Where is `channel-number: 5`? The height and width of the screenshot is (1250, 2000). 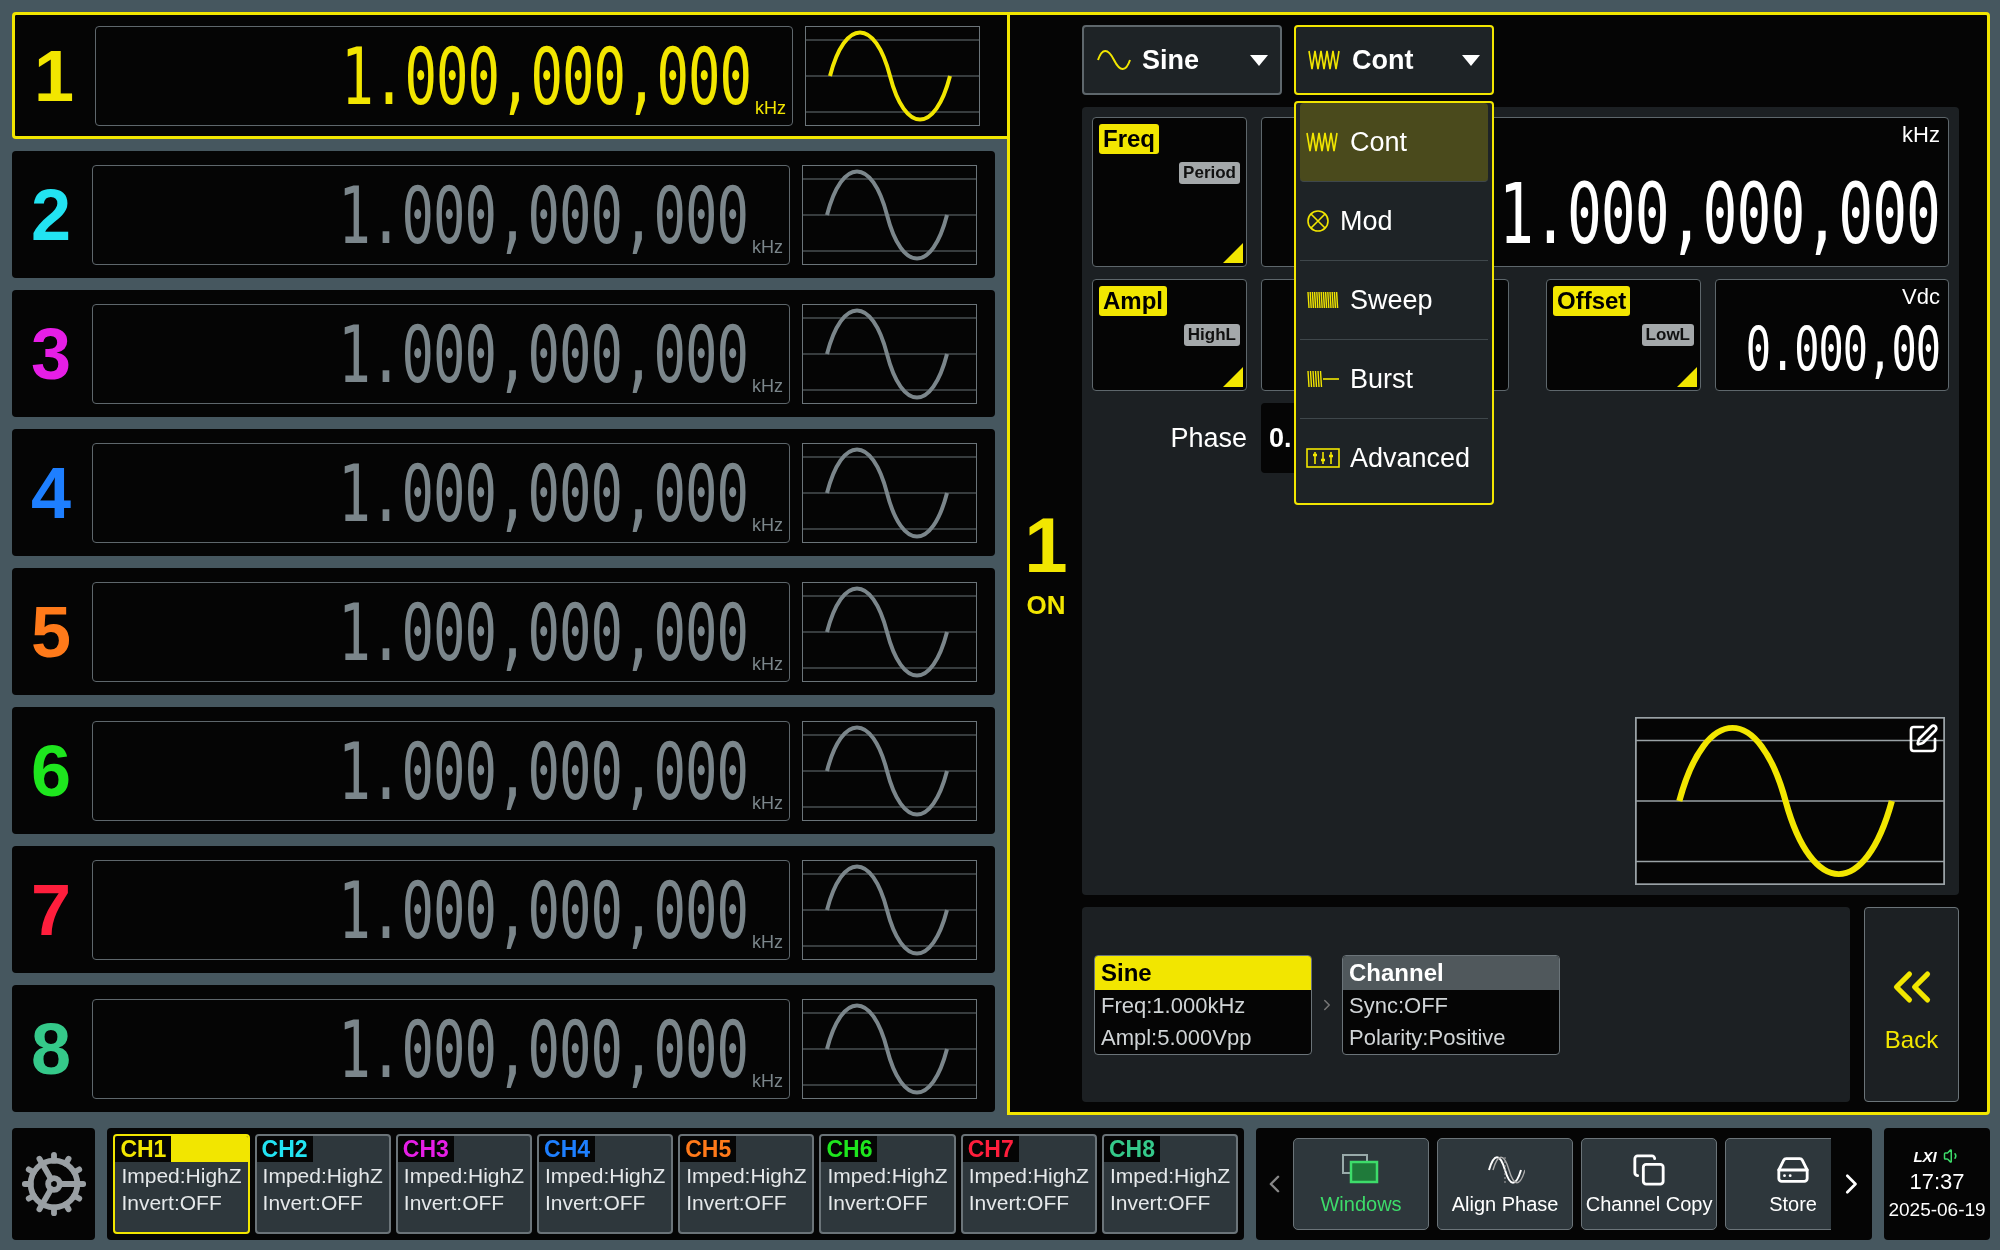
channel-number: 5 is located at coordinates (50, 631).